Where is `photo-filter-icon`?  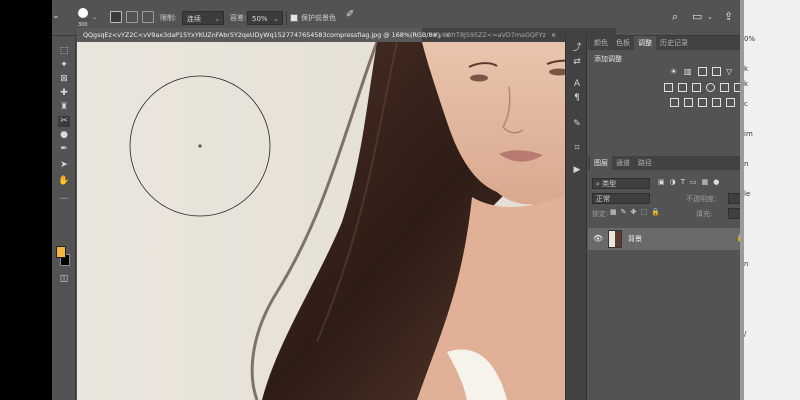
photo-filter-icon is located at coordinates (710, 87).